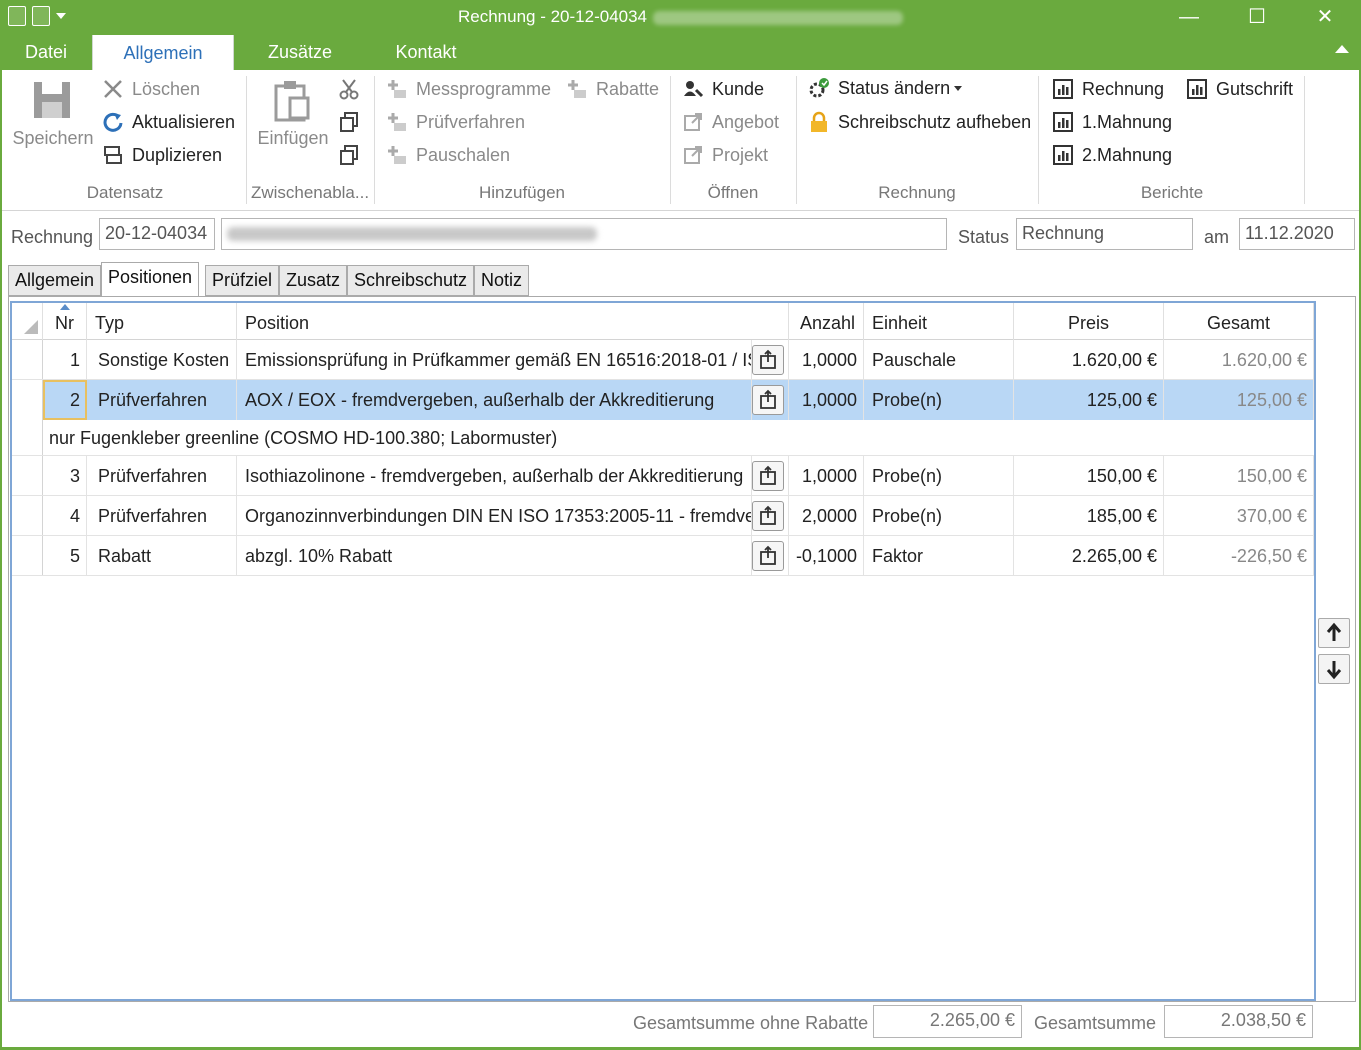 The image size is (1361, 1050). Describe the element at coordinates (53, 116) in the screenshot. I see `save-button: Speichern` at that location.